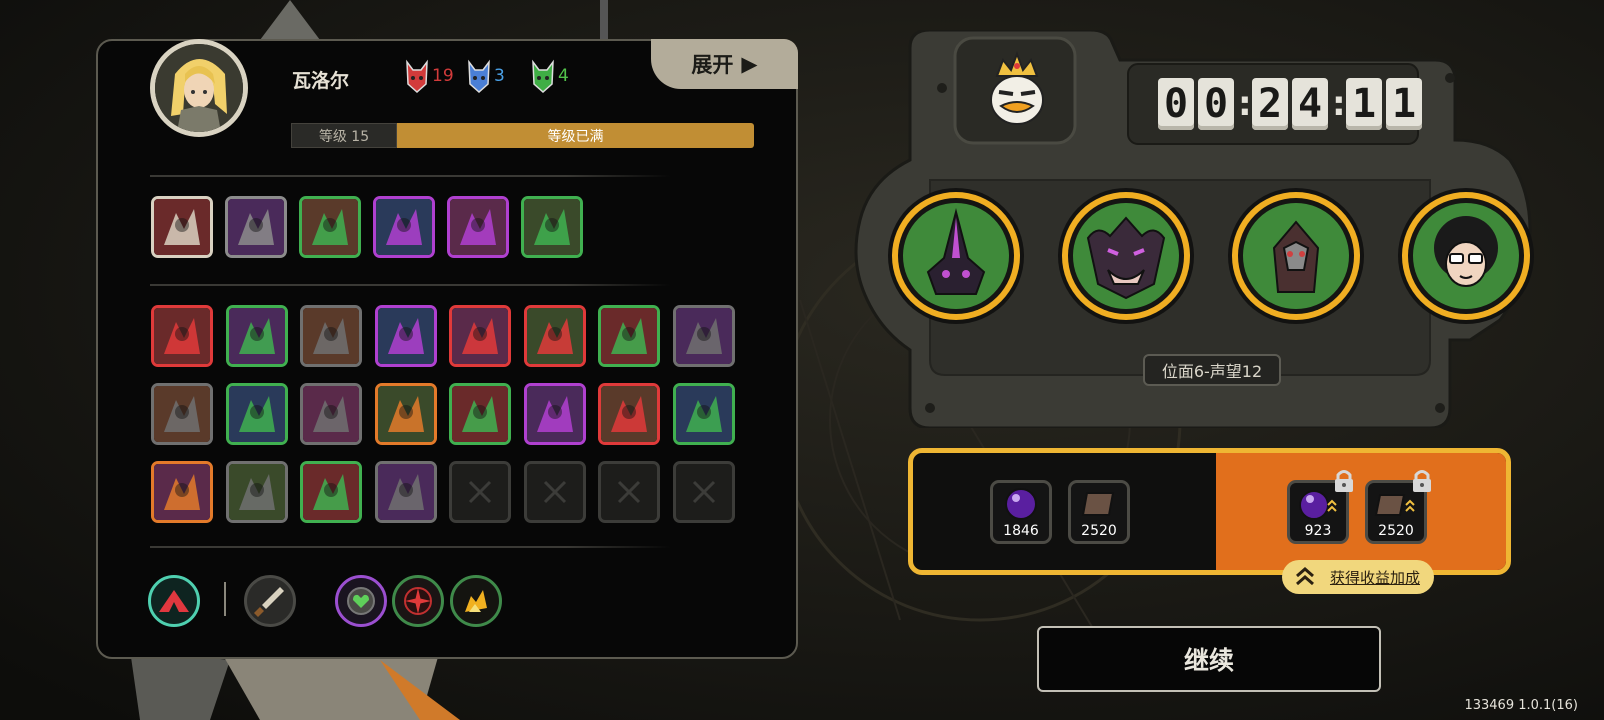 This screenshot has width=1604, height=720. Describe the element at coordinates (629, 336) in the screenshot. I see `relic-wolf-icon` at that location.